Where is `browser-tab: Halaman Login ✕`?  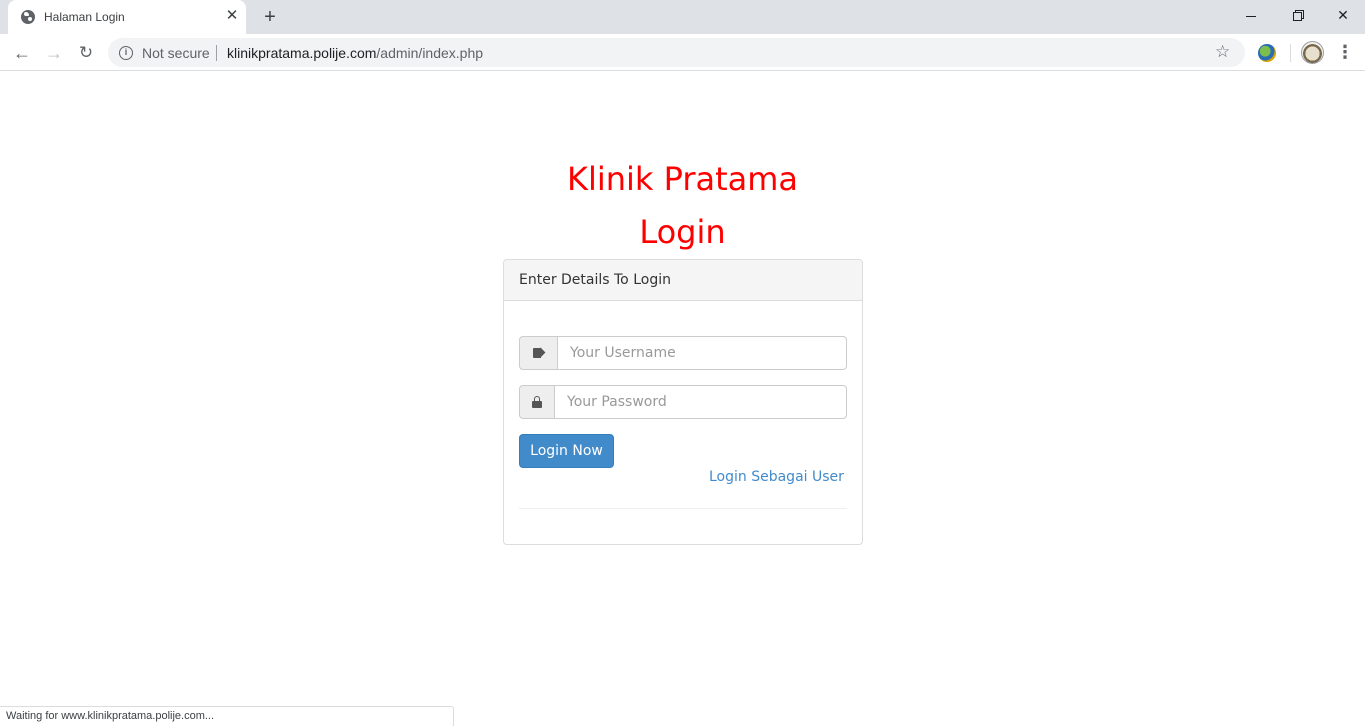 browser-tab: Halaman Login ✕ is located at coordinates (127, 17).